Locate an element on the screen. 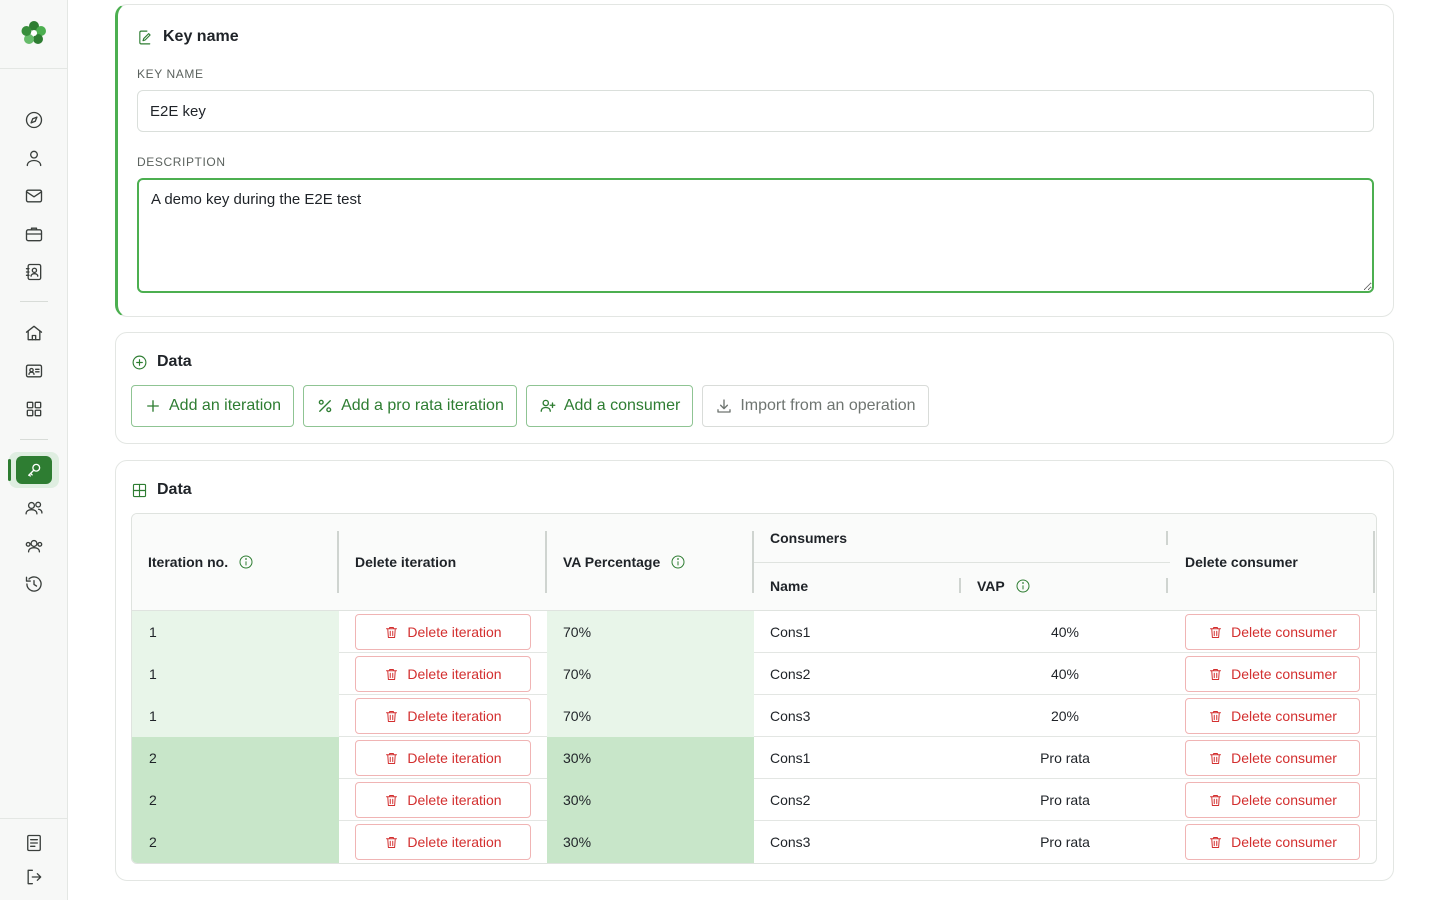 The height and width of the screenshot is (900, 1440). cell-vap: 20% is located at coordinates (1065, 716).